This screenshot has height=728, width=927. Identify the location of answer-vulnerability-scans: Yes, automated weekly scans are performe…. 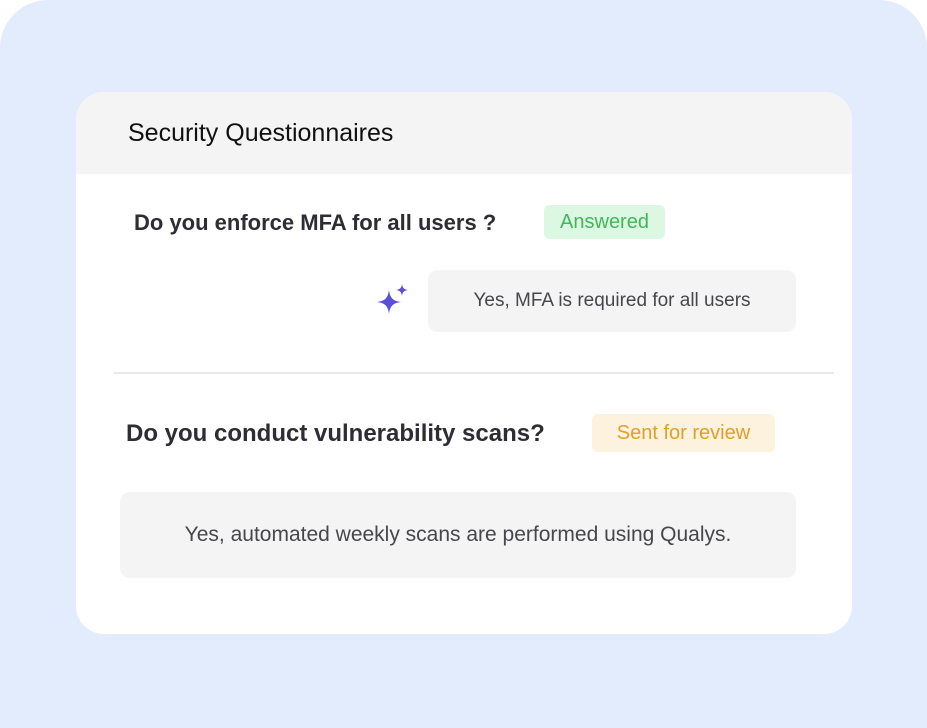
(458, 535).